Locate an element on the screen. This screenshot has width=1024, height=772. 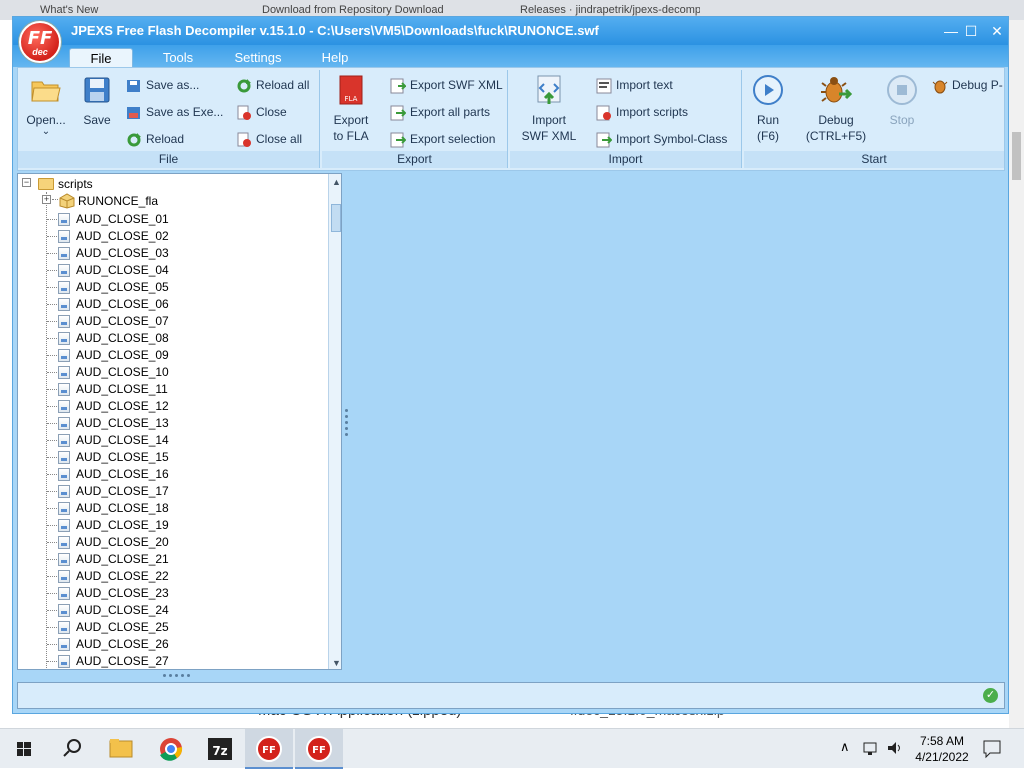
taskbar-chrome is located at coordinates (171, 749).